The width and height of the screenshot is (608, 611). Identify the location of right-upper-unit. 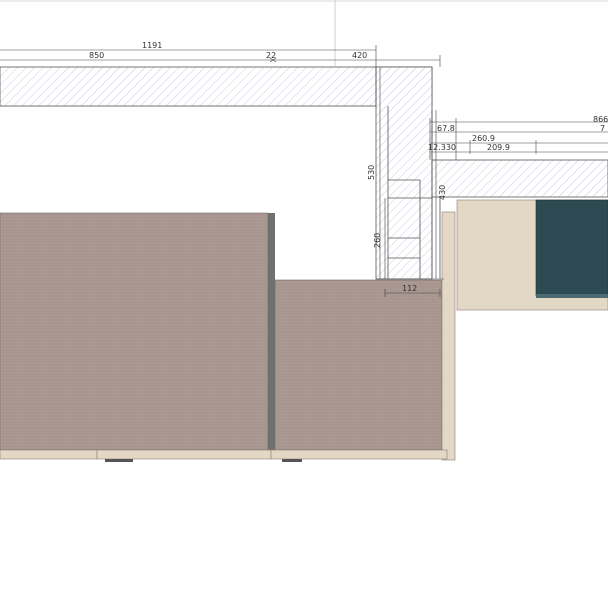
(532, 255).